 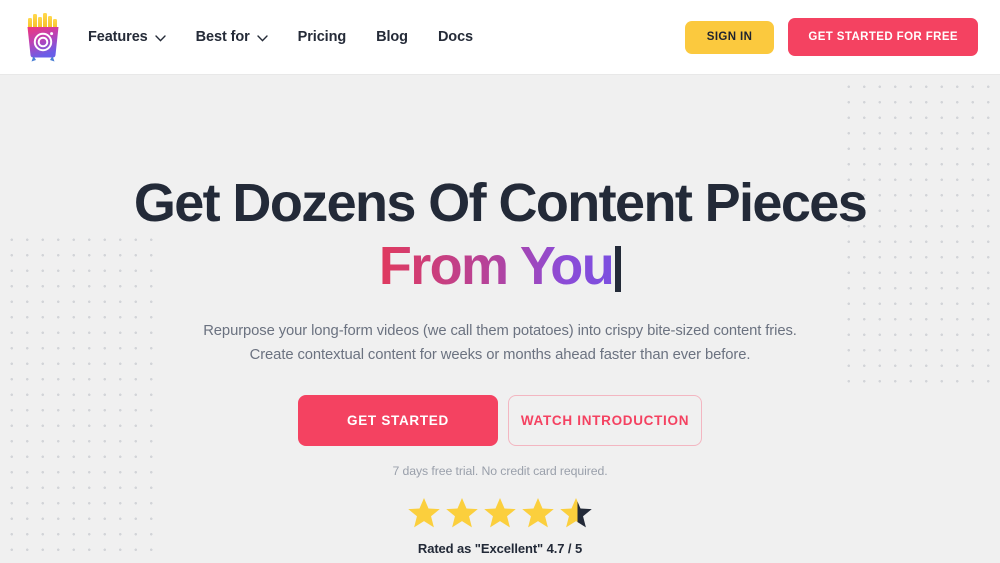 What do you see at coordinates (618, 269) in the screenshot?
I see `text-caret` at bounding box center [618, 269].